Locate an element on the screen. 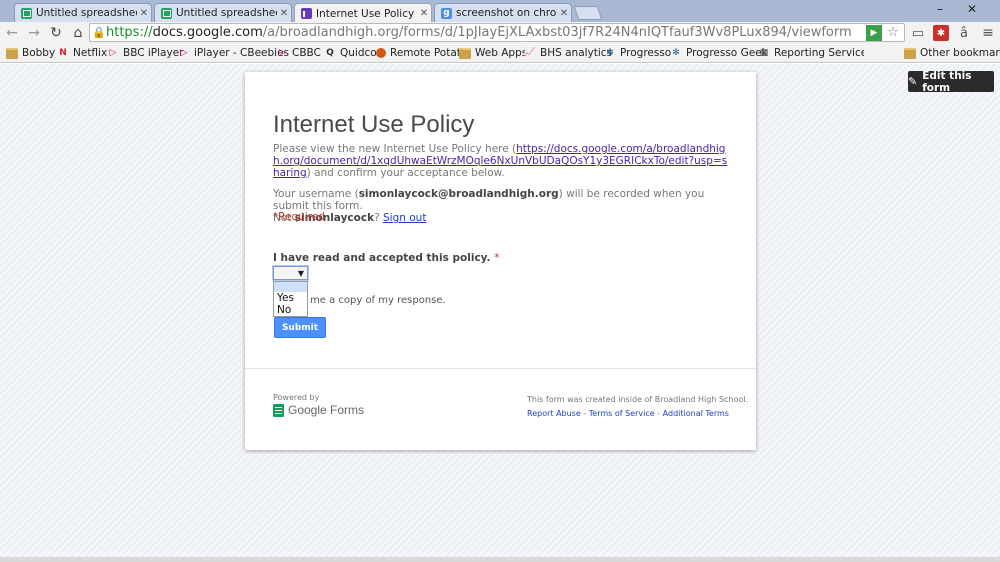 This screenshot has width=1000, height=562. bookmark-netflix: N Netflix is located at coordinates (82, 53).